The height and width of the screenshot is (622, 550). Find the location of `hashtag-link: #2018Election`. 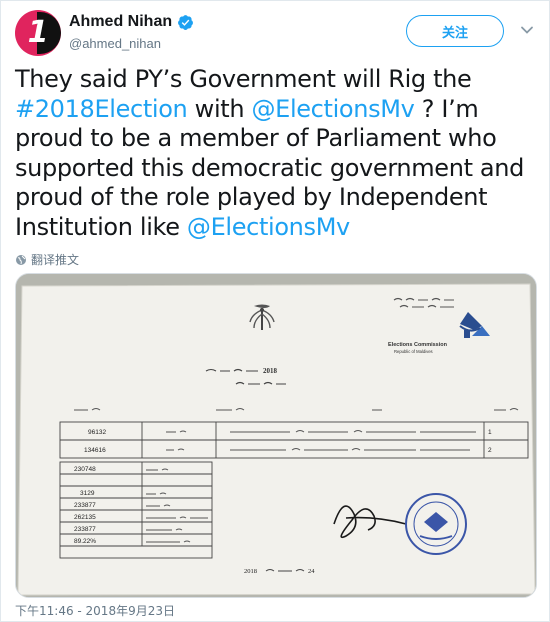

hashtag-link: #2018Election is located at coordinates (101, 109).